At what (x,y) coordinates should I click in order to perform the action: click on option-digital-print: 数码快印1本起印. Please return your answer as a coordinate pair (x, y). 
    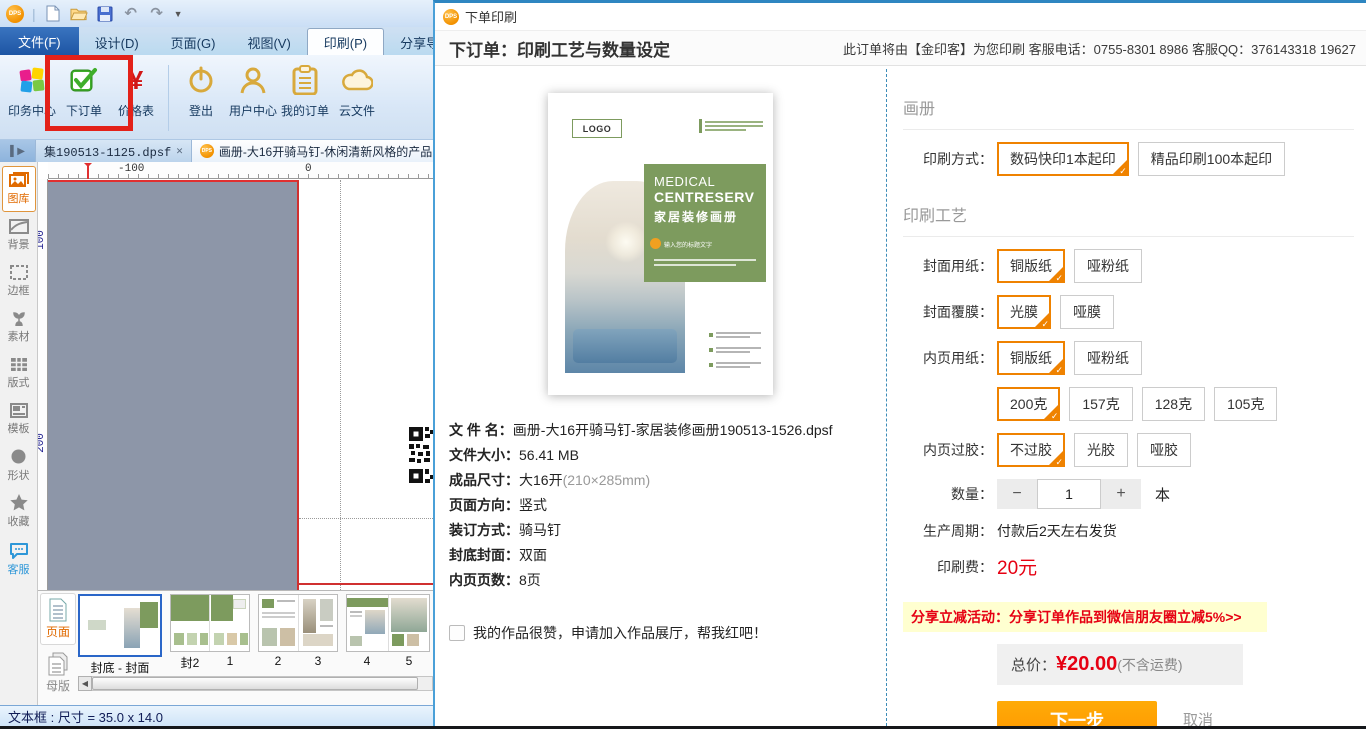
    Looking at the image, I should click on (1063, 159).